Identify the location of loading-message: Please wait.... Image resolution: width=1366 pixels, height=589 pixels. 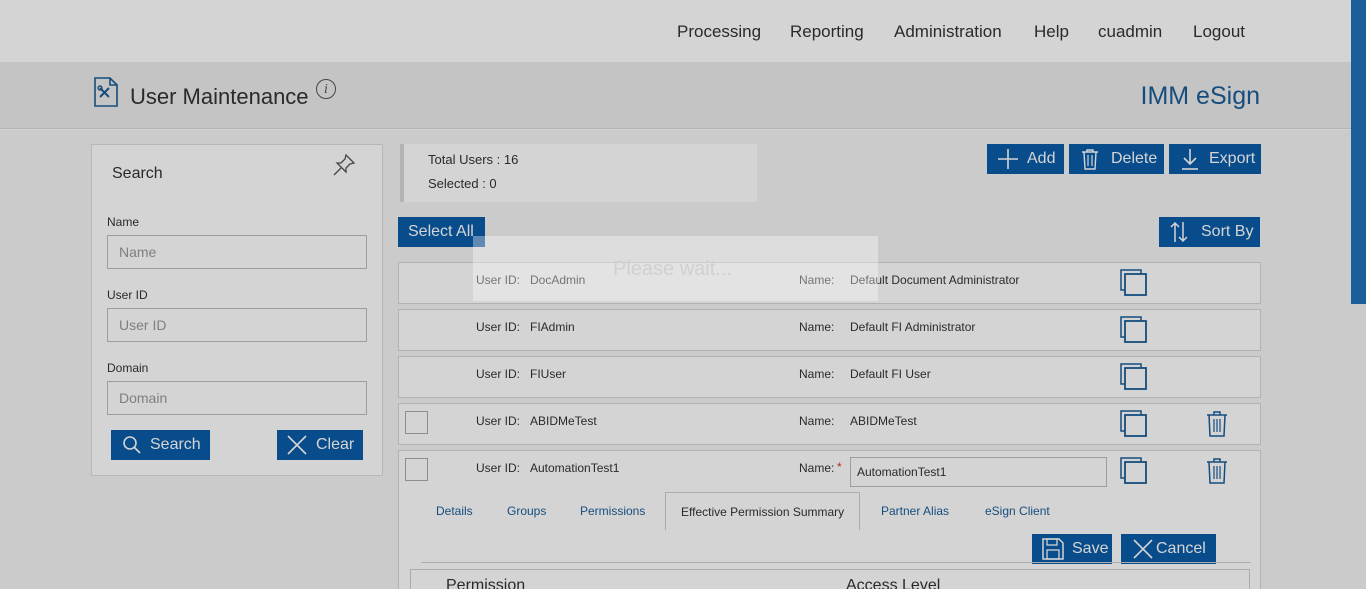
(675, 268).